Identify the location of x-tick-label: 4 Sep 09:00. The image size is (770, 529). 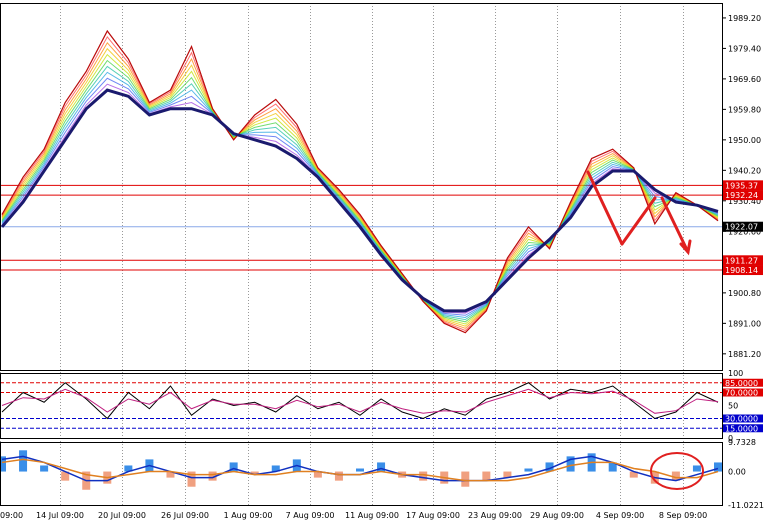
(620, 515).